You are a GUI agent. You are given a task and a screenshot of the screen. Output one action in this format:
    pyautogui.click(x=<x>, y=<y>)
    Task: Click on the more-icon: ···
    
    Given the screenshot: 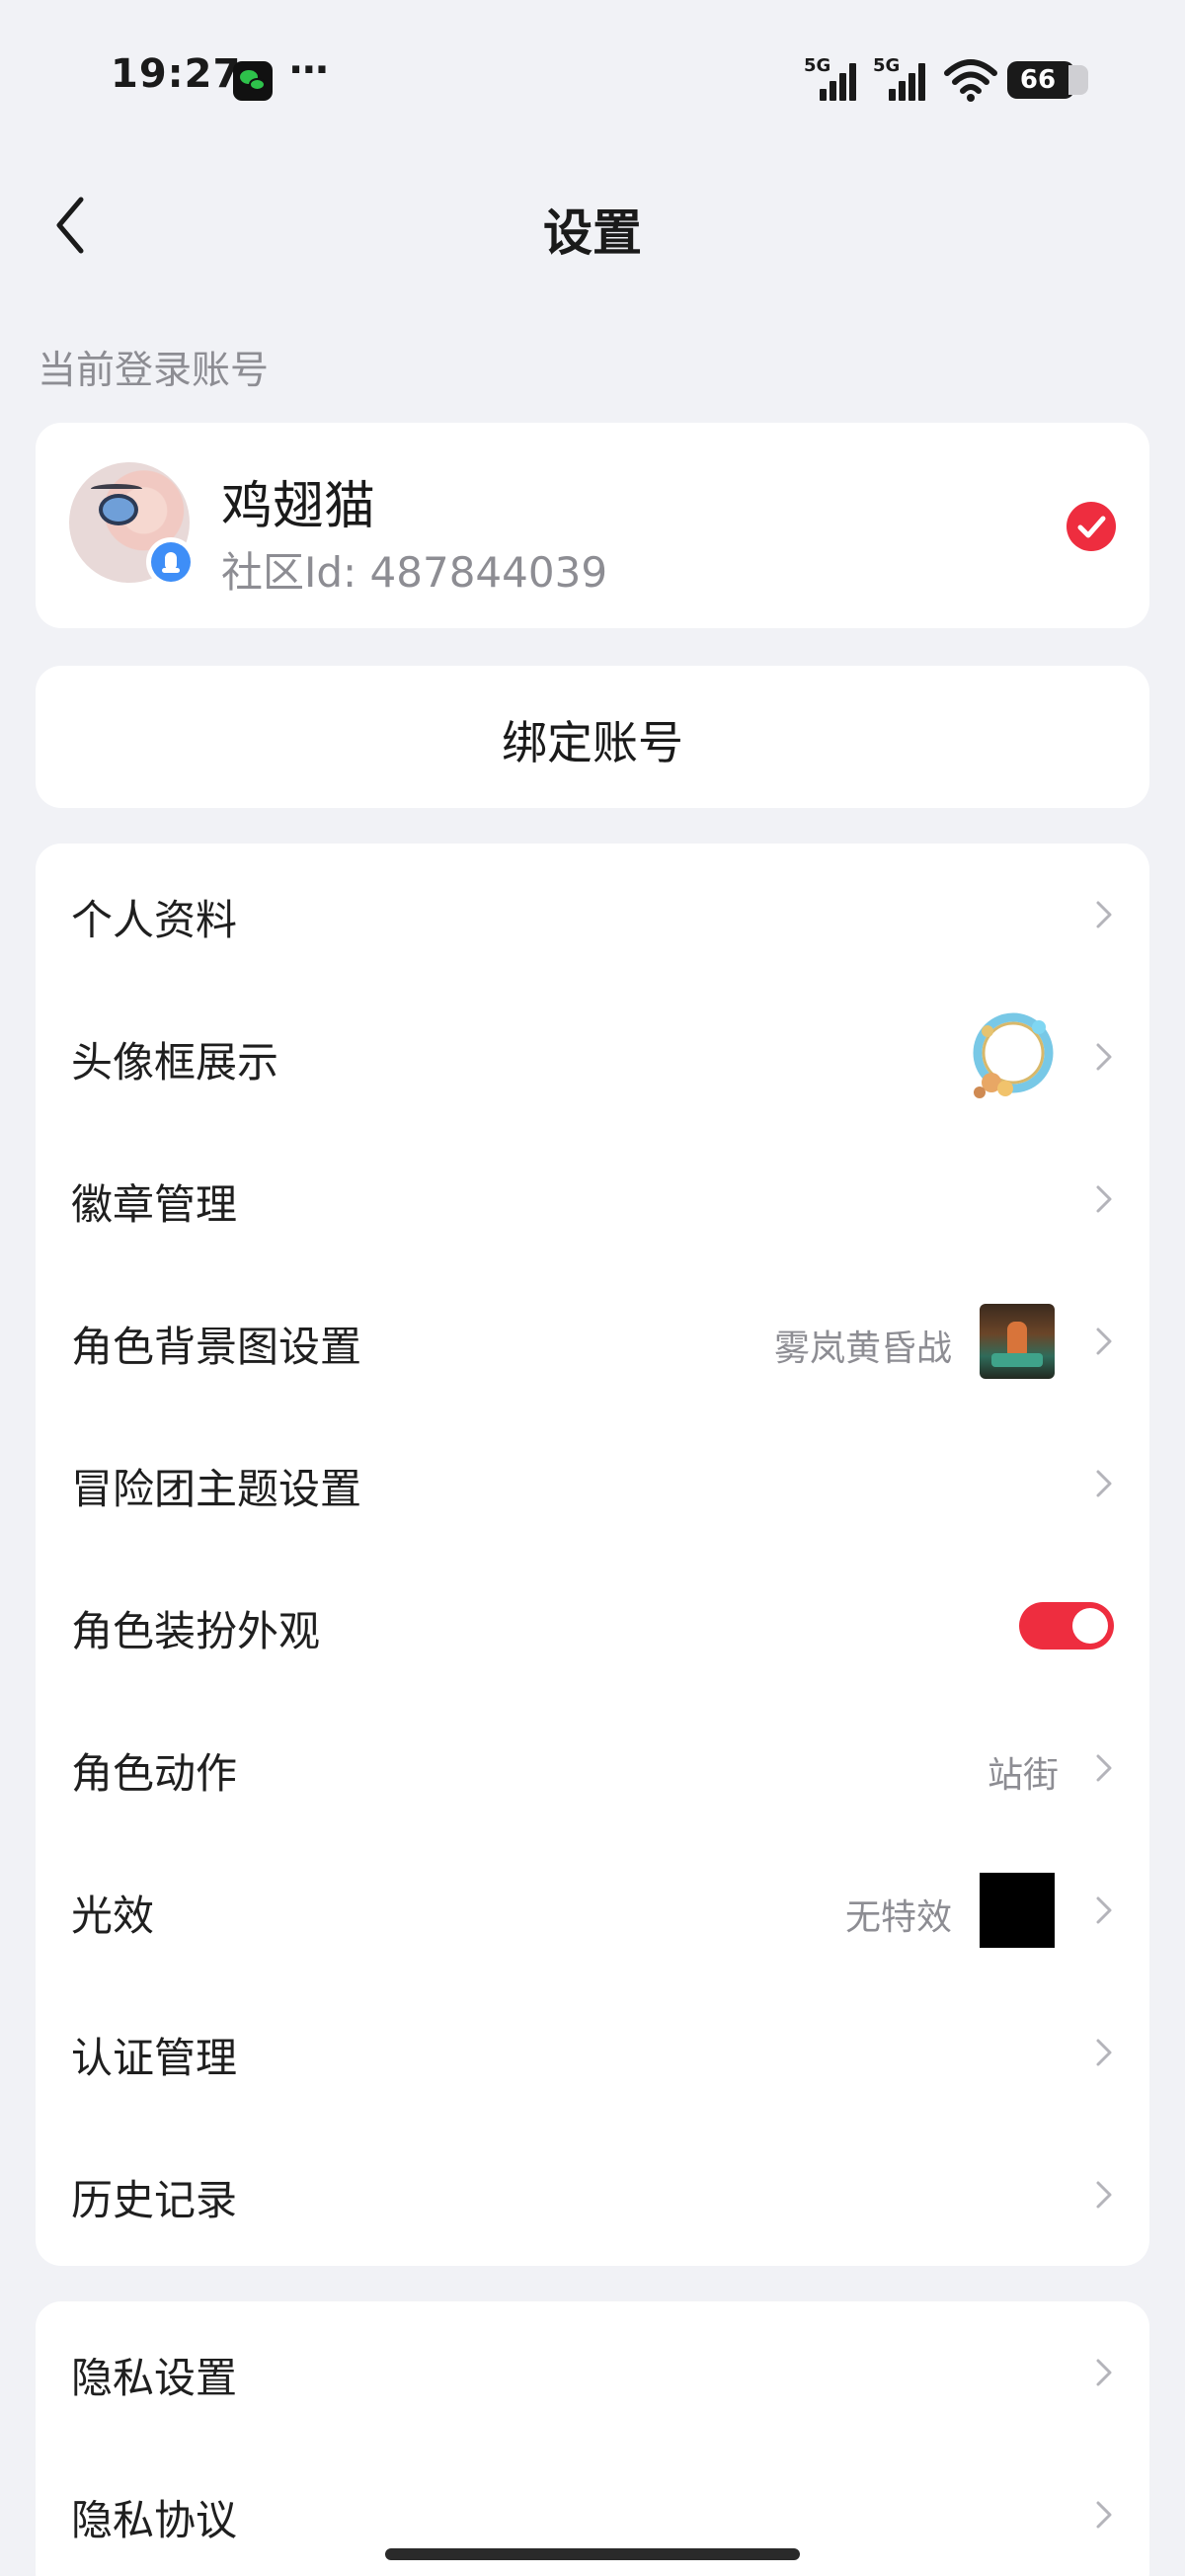 What is the action you would take?
    pyautogui.click(x=309, y=70)
    